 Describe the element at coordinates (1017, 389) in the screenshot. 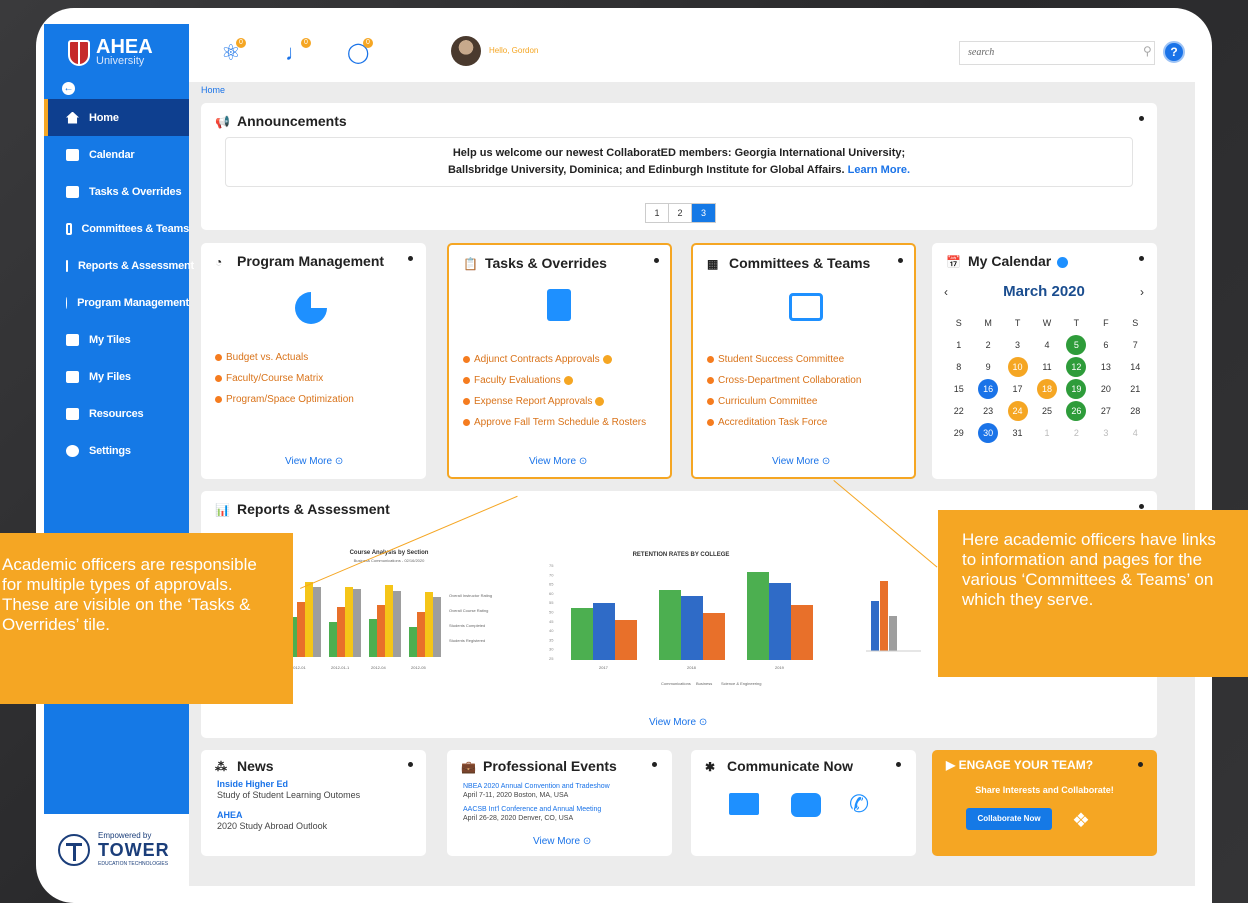

I see `calendar-day: 17` at that location.